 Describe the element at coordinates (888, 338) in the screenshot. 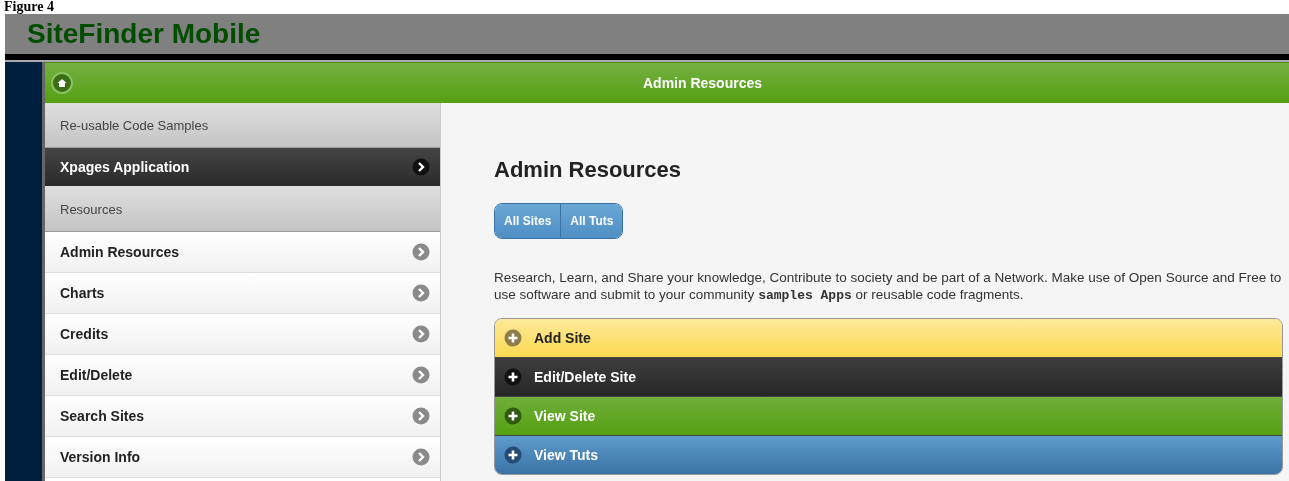

I see `collapsible-header: Add Site` at that location.